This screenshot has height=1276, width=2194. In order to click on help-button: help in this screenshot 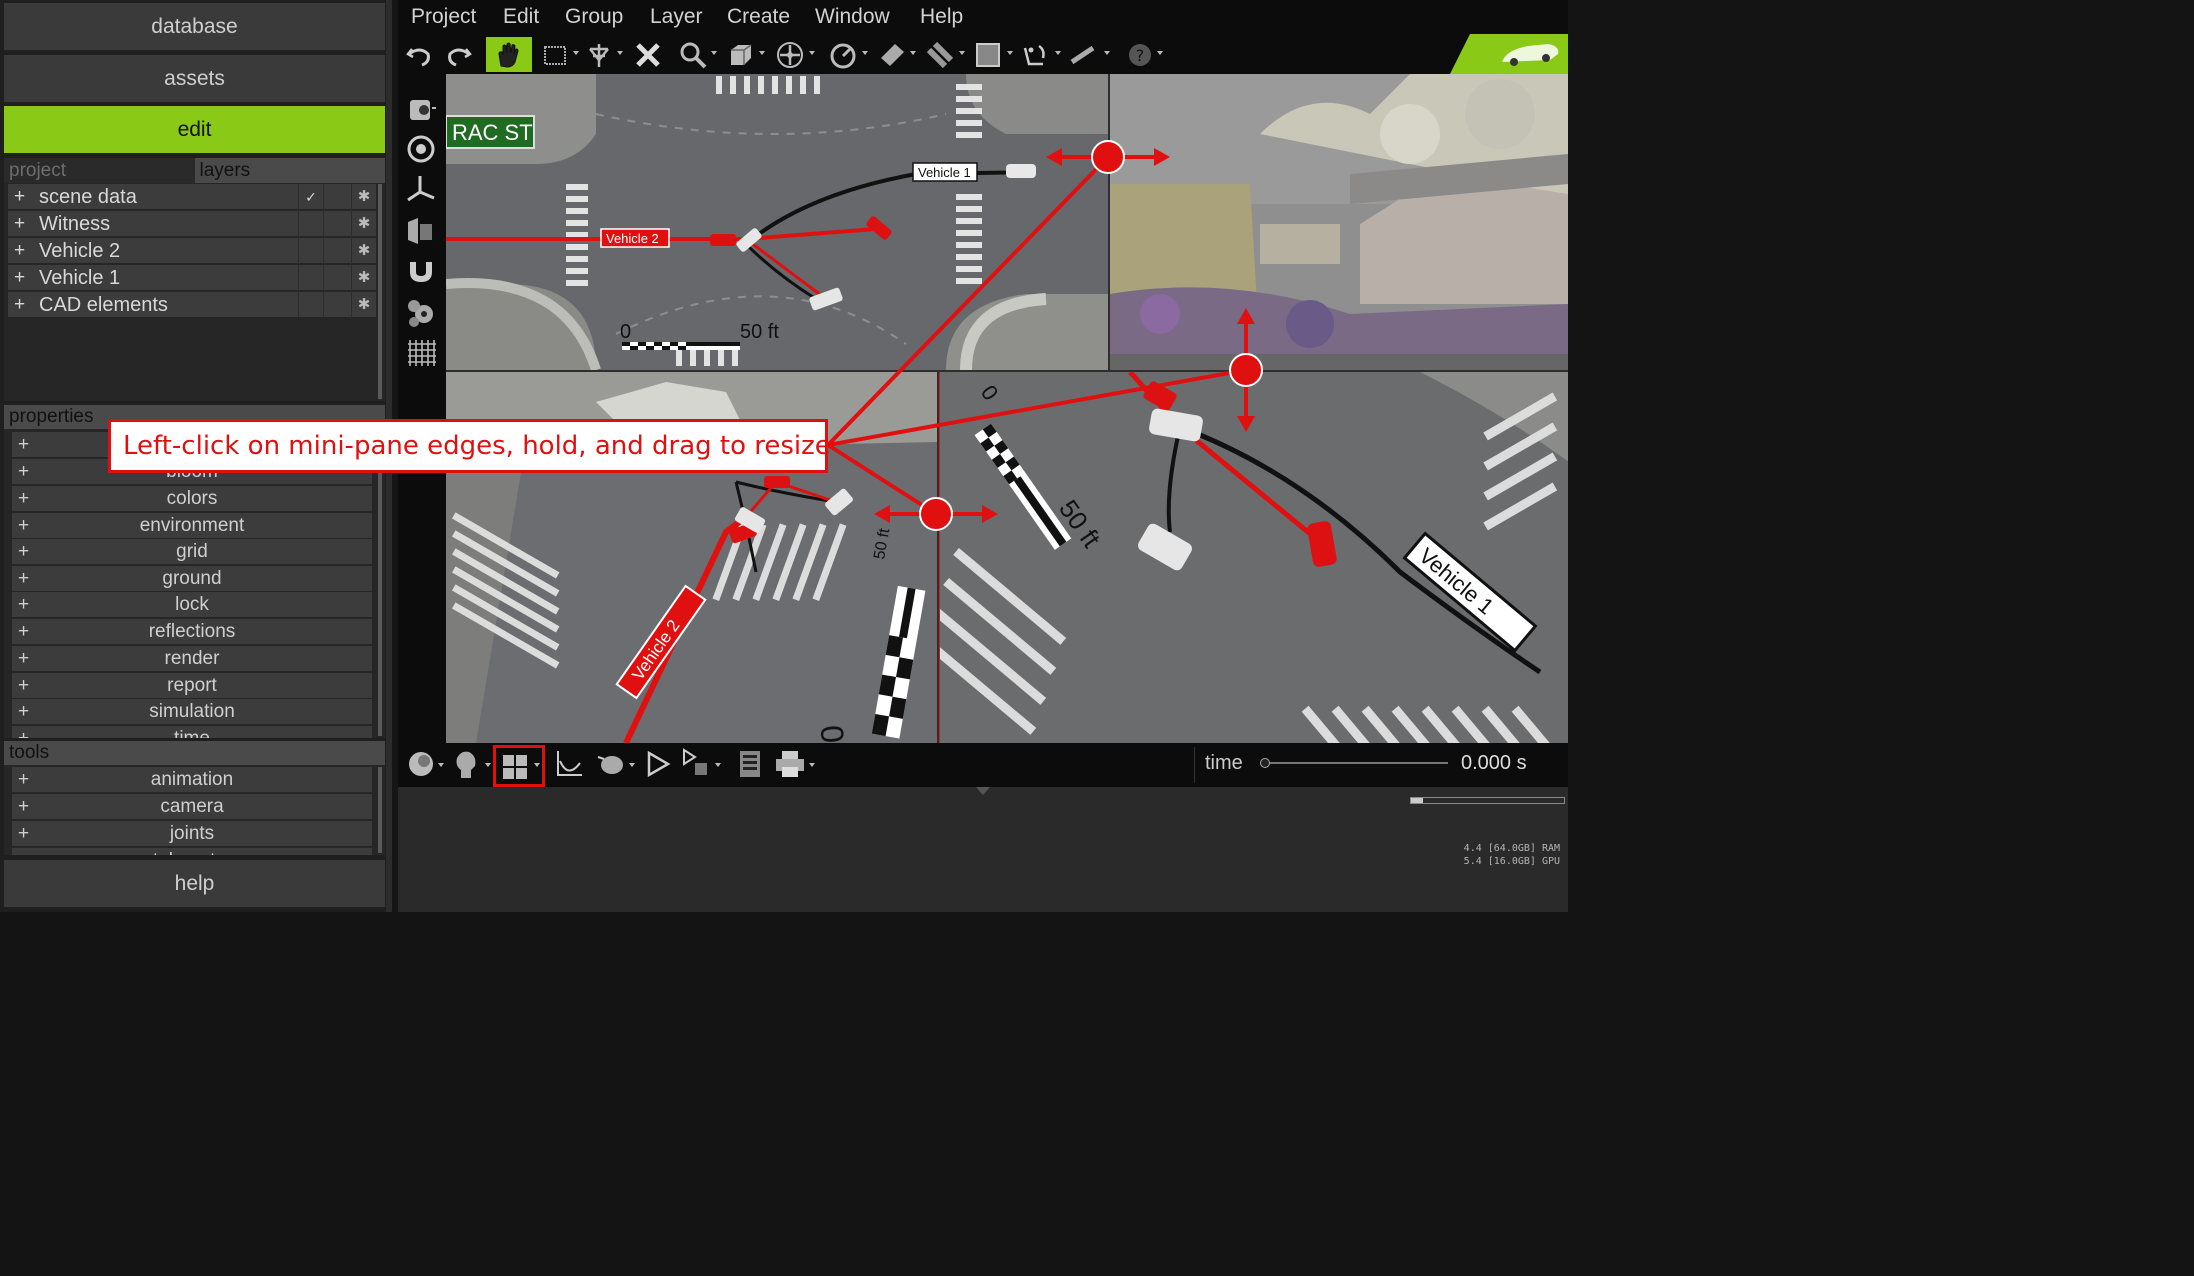, I will do `click(194, 884)`.